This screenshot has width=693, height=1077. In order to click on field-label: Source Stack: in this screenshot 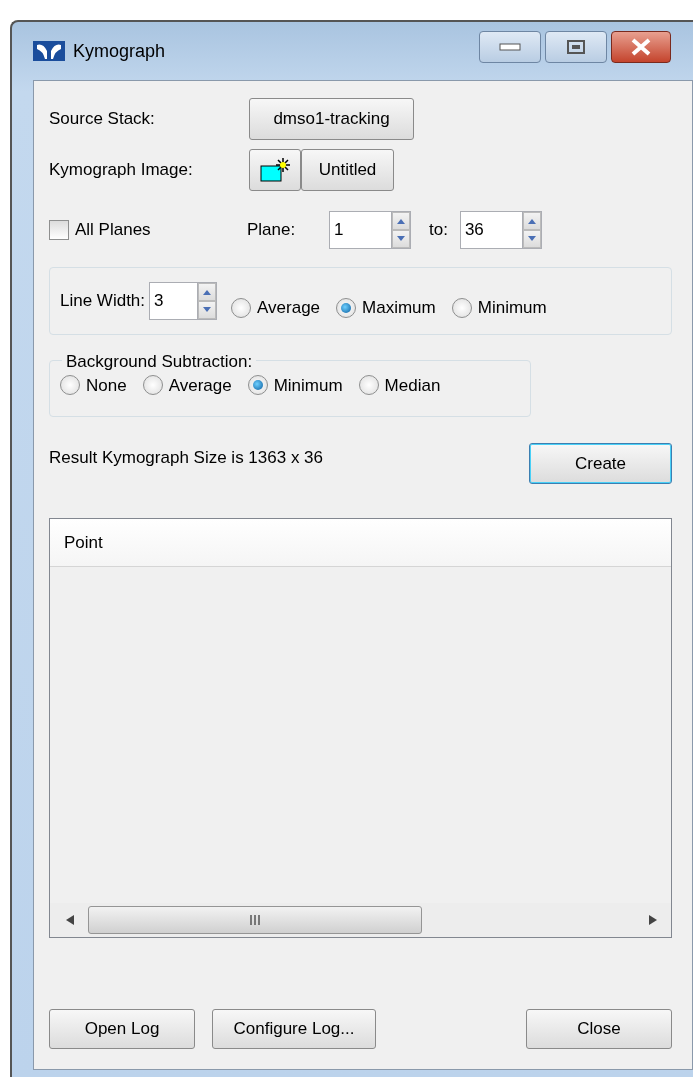, I will do `click(102, 119)`.